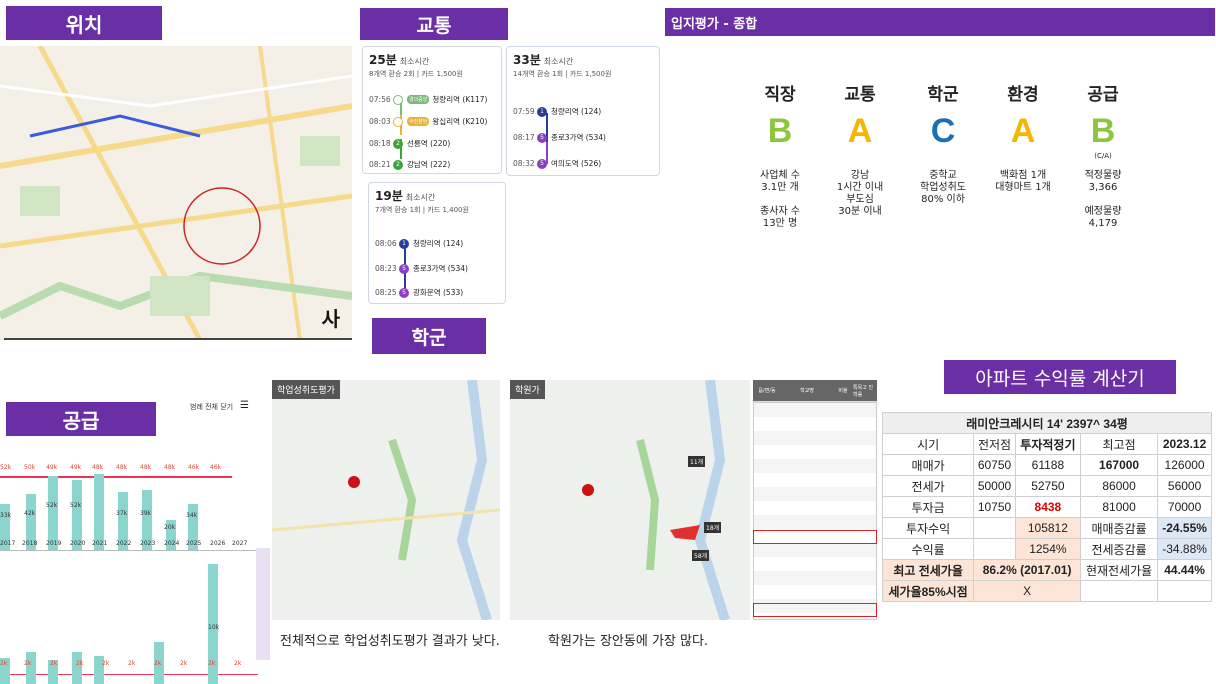 The height and width of the screenshot is (684, 1216). What do you see at coordinates (84, 23) in the screenshot?
I see `location-header: 위치` at bounding box center [84, 23].